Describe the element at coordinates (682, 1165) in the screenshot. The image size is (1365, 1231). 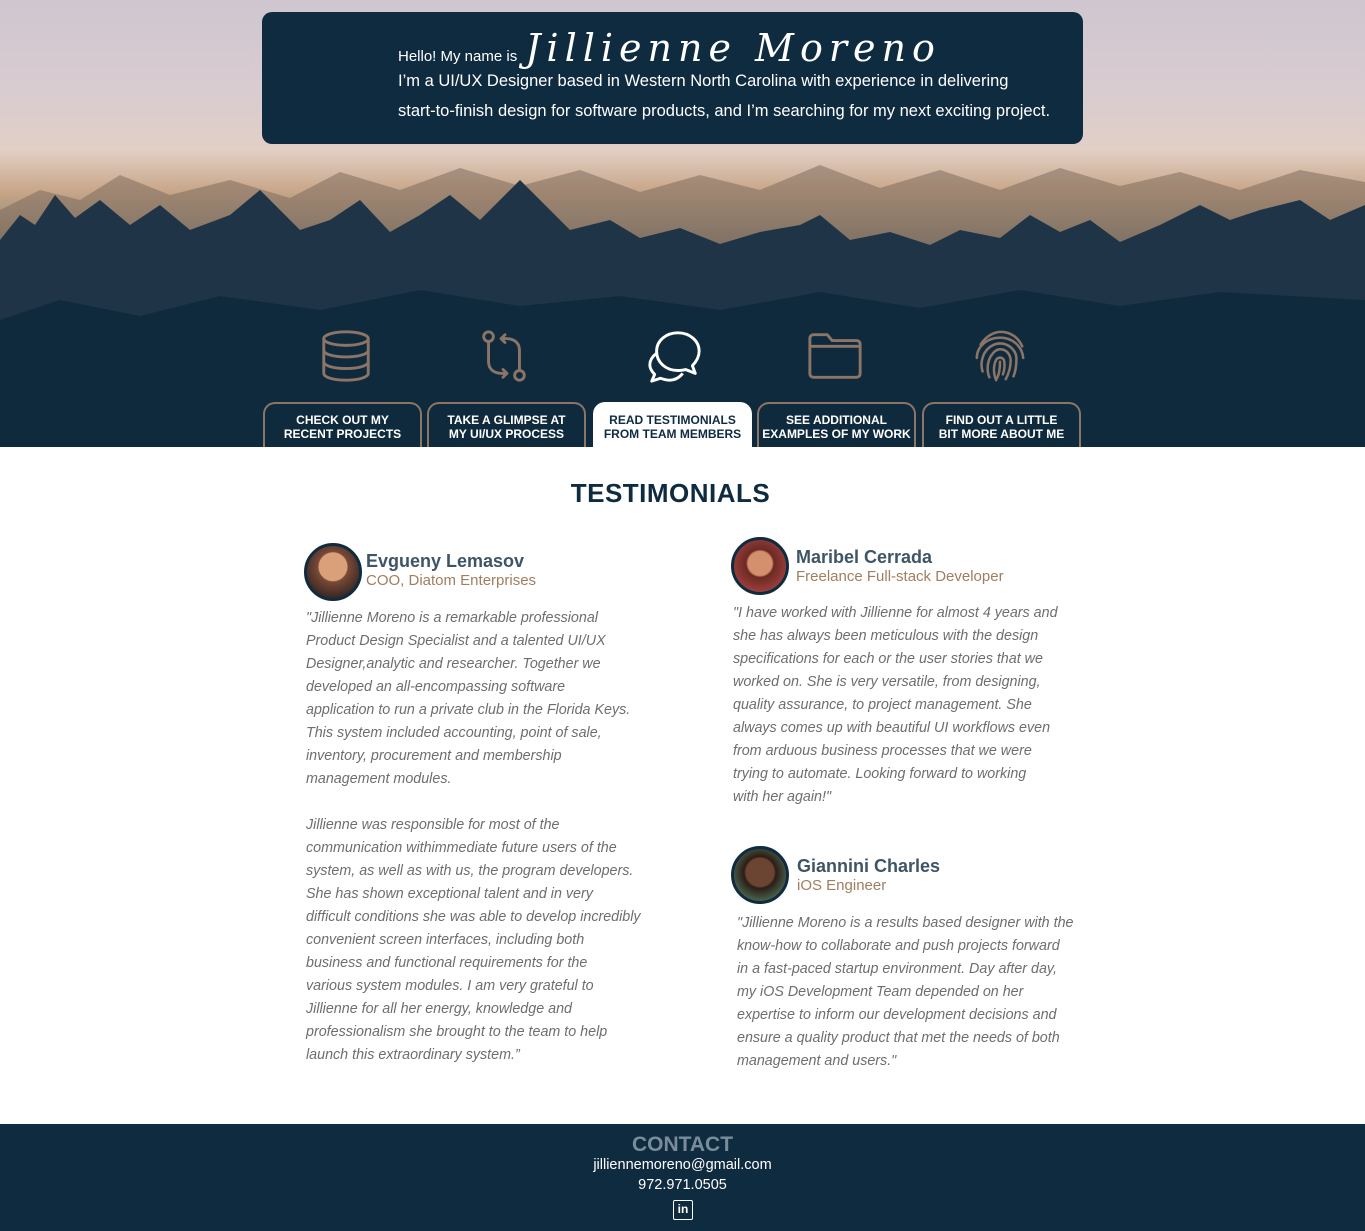
I see `contact-email-link: jilliennemoreno@gmail.com` at that location.